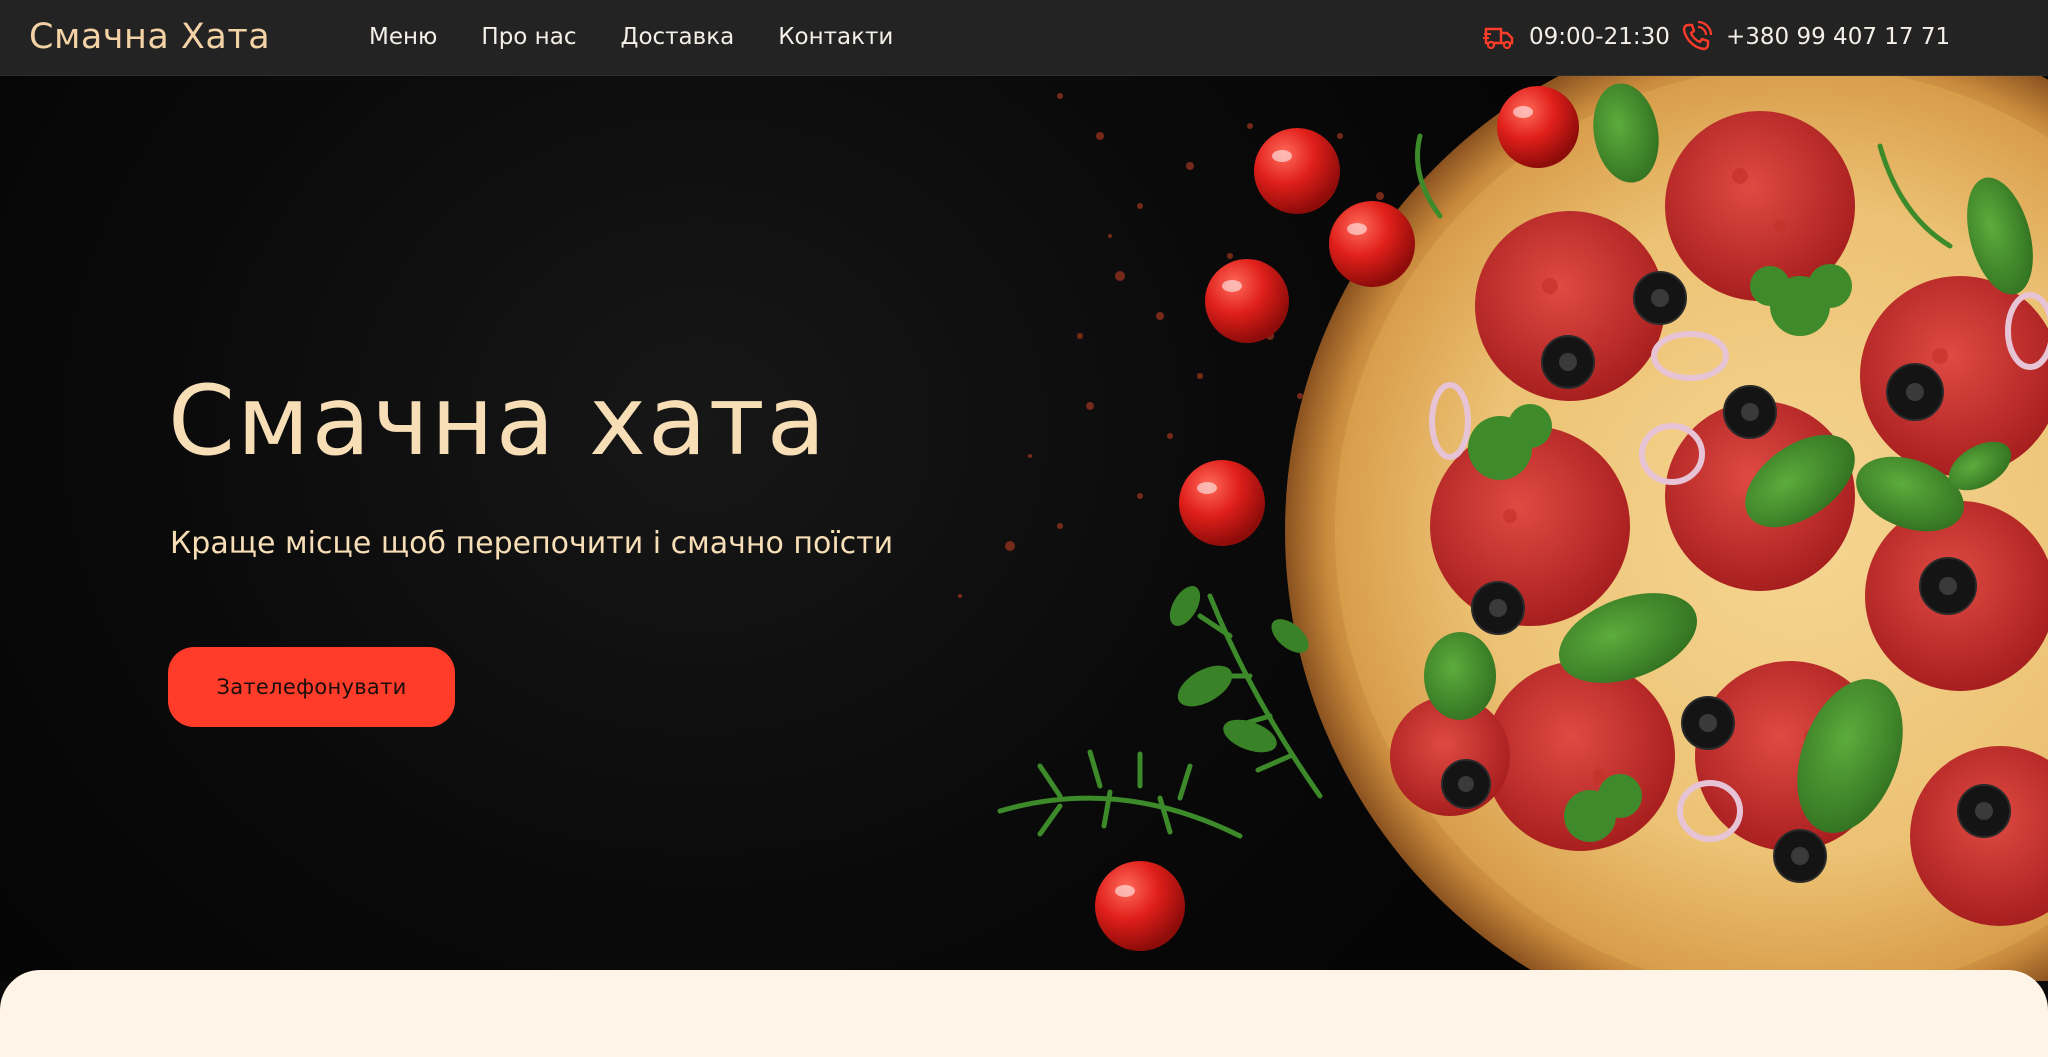 Image resolution: width=2048 pixels, height=1057 pixels. Describe the element at coordinates (1697, 36) in the screenshot. I see `phone-call-icon` at that location.